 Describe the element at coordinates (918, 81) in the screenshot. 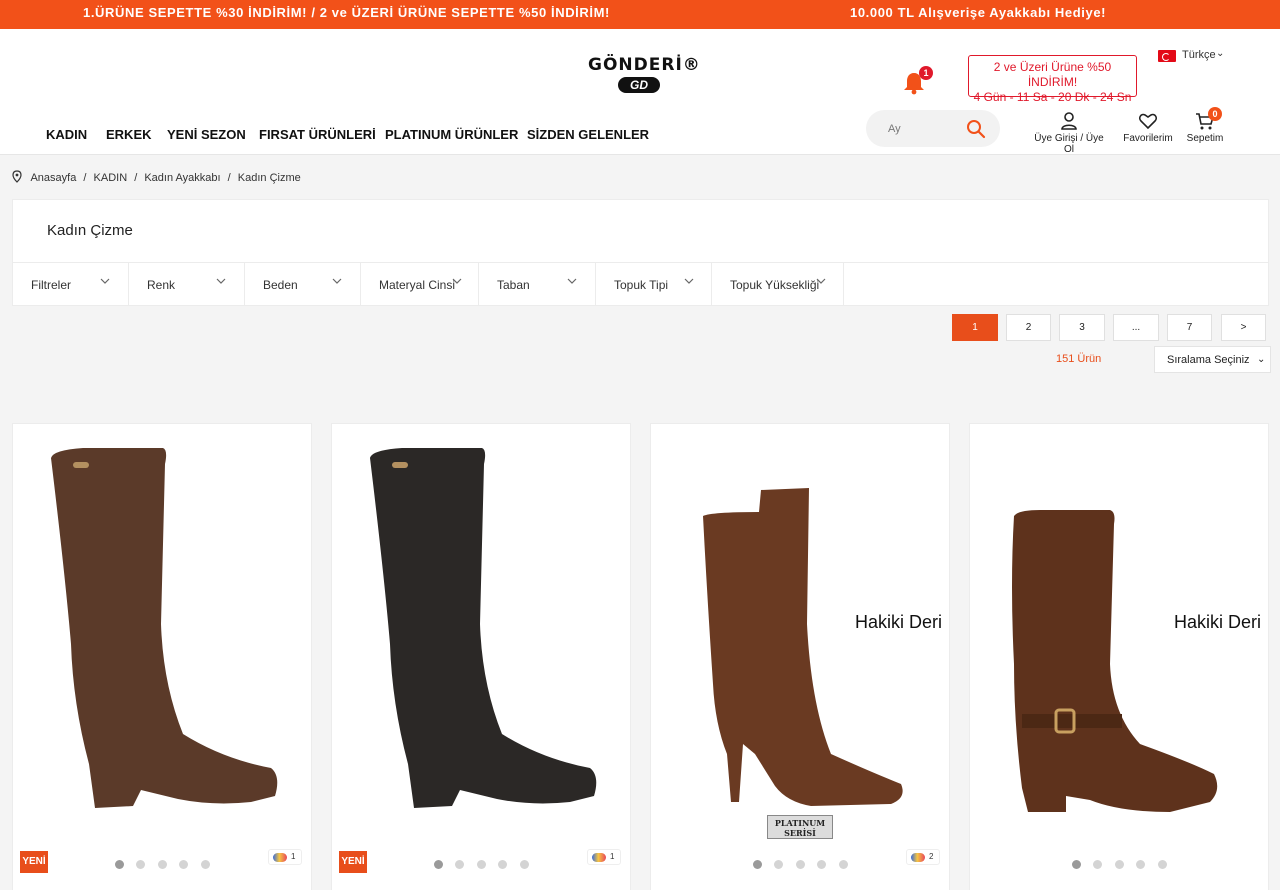

I see `notification-bell: 1` at that location.